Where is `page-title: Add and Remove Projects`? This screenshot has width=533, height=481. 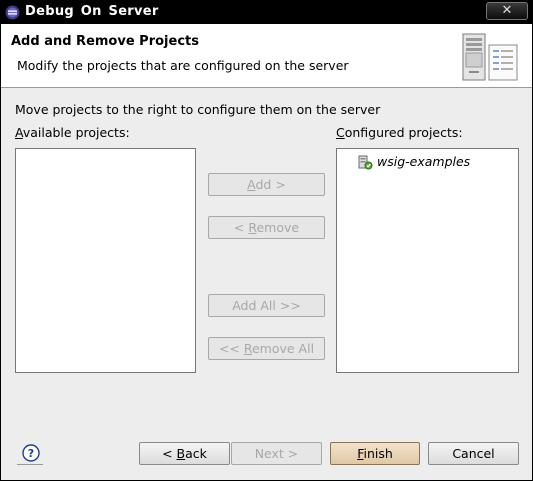 page-title: Add and Remove Projects is located at coordinates (105, 41).